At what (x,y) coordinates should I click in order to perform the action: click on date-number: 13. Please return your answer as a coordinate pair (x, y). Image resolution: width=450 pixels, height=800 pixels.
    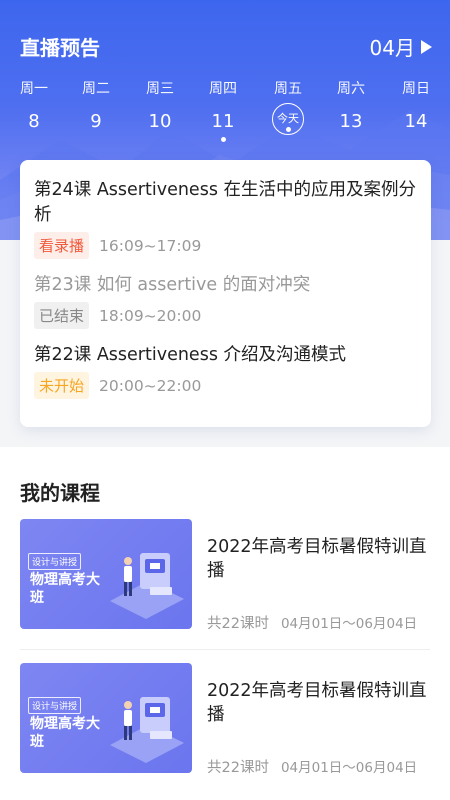
    Looking at the image, I should click on (351, 121).